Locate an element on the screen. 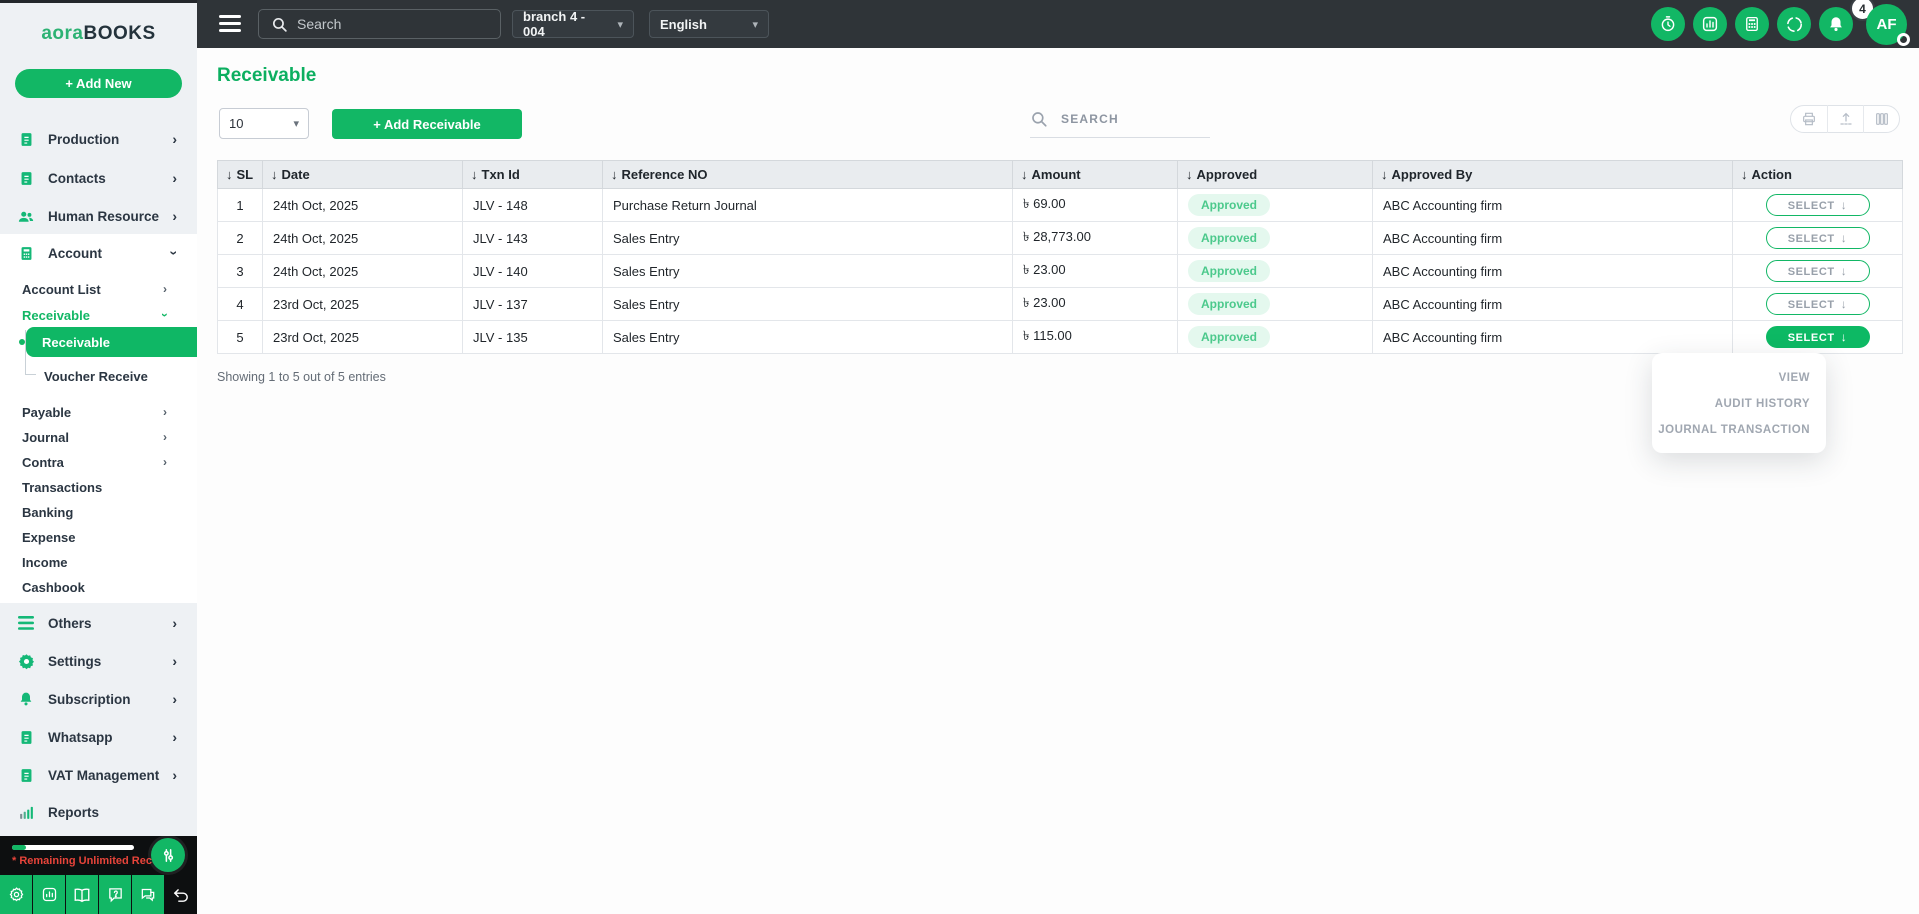  sidebar-item-settings: Settings › is located at coordinates (98, 661).